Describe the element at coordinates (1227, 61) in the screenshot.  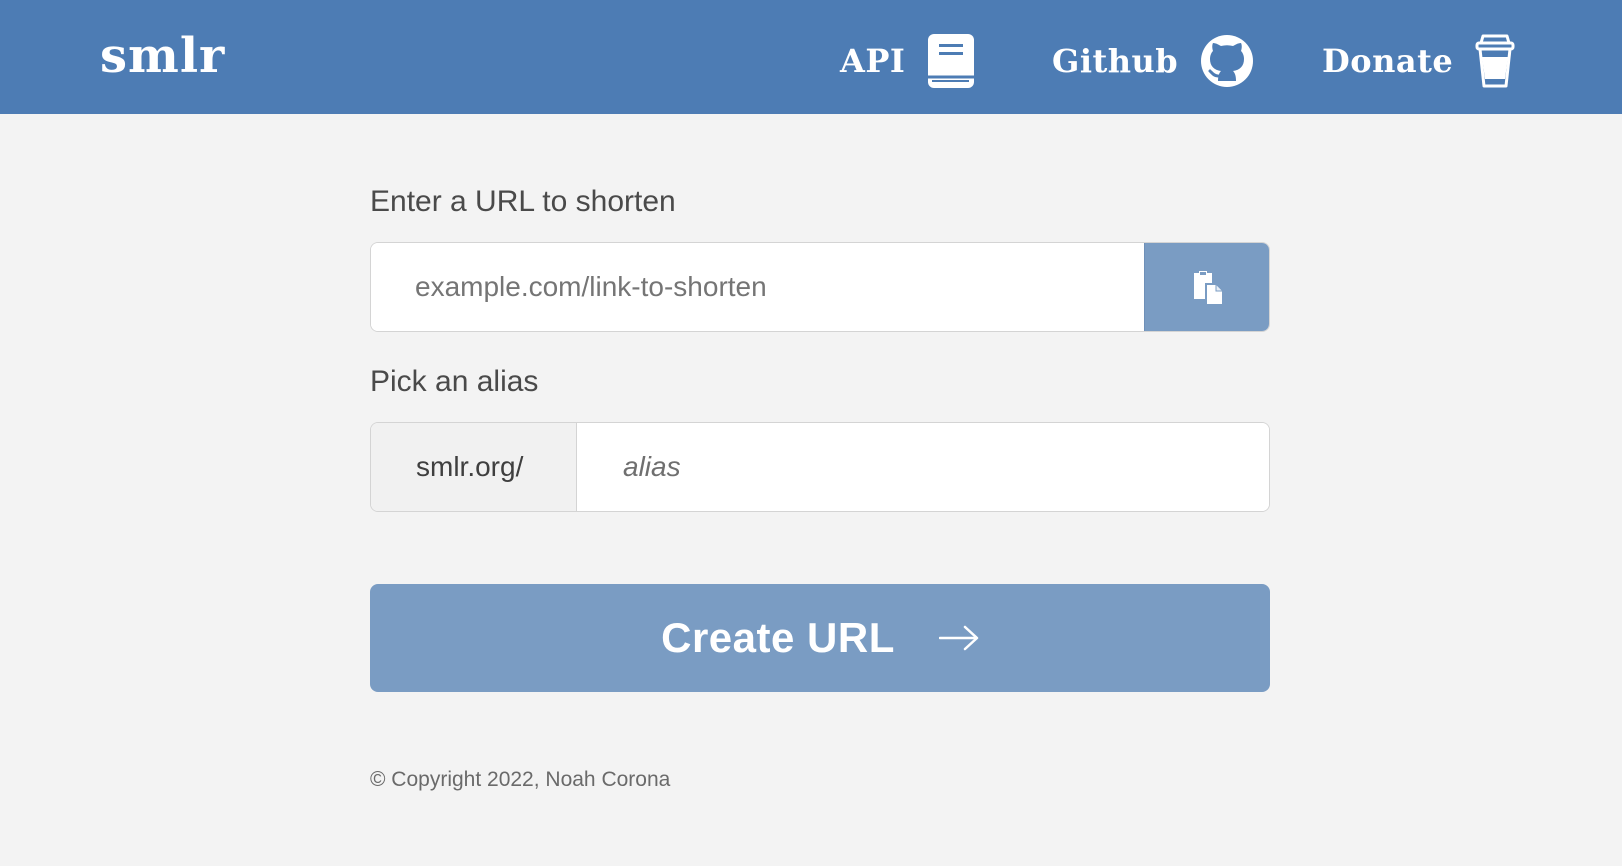
I see `github-icon` at that location.